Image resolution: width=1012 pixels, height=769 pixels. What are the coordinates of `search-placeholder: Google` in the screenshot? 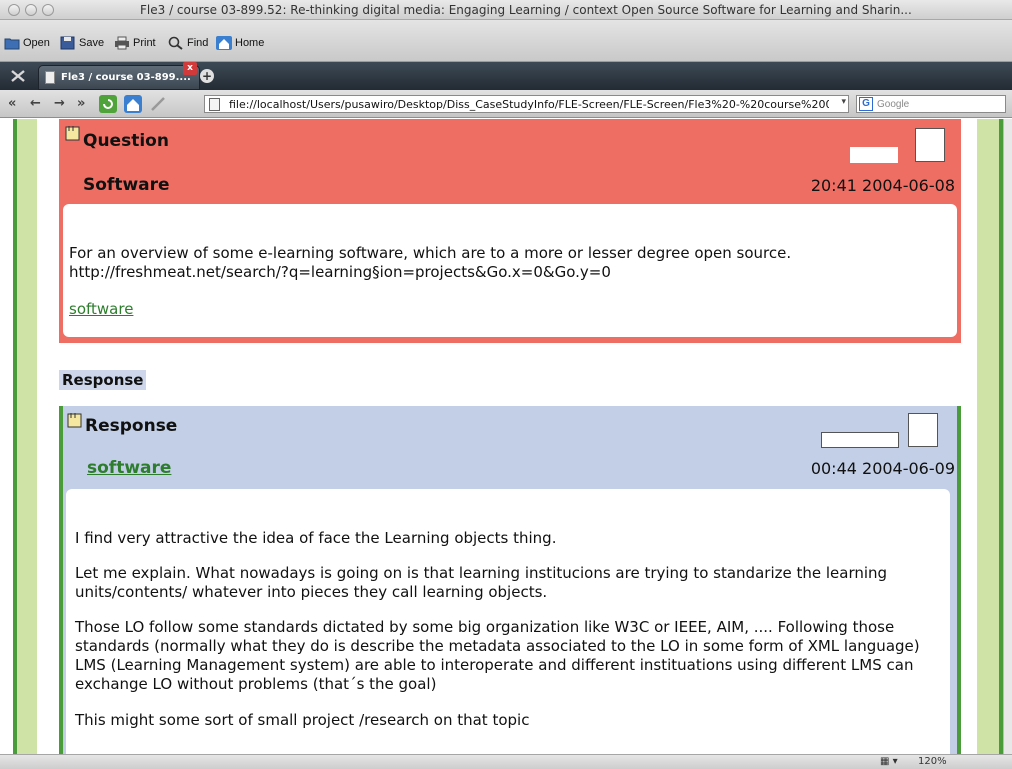 It's located at (893, 104).